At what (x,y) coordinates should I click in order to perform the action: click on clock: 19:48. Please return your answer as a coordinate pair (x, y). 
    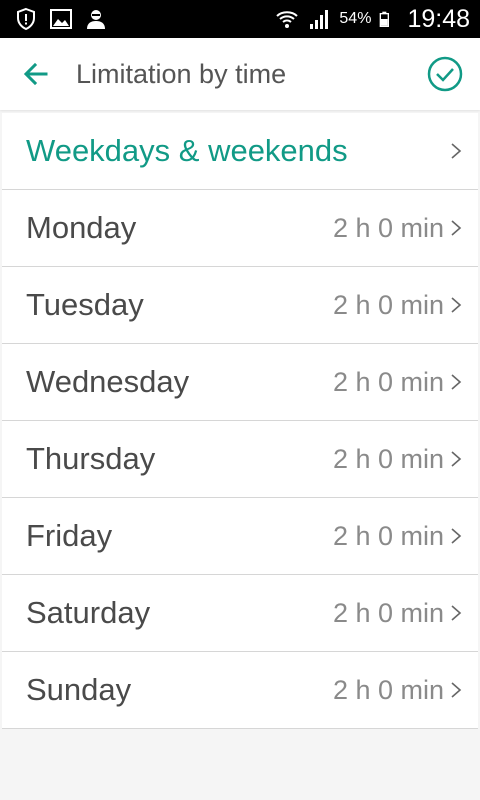
    Looking at the image, I should click on (438, 18).